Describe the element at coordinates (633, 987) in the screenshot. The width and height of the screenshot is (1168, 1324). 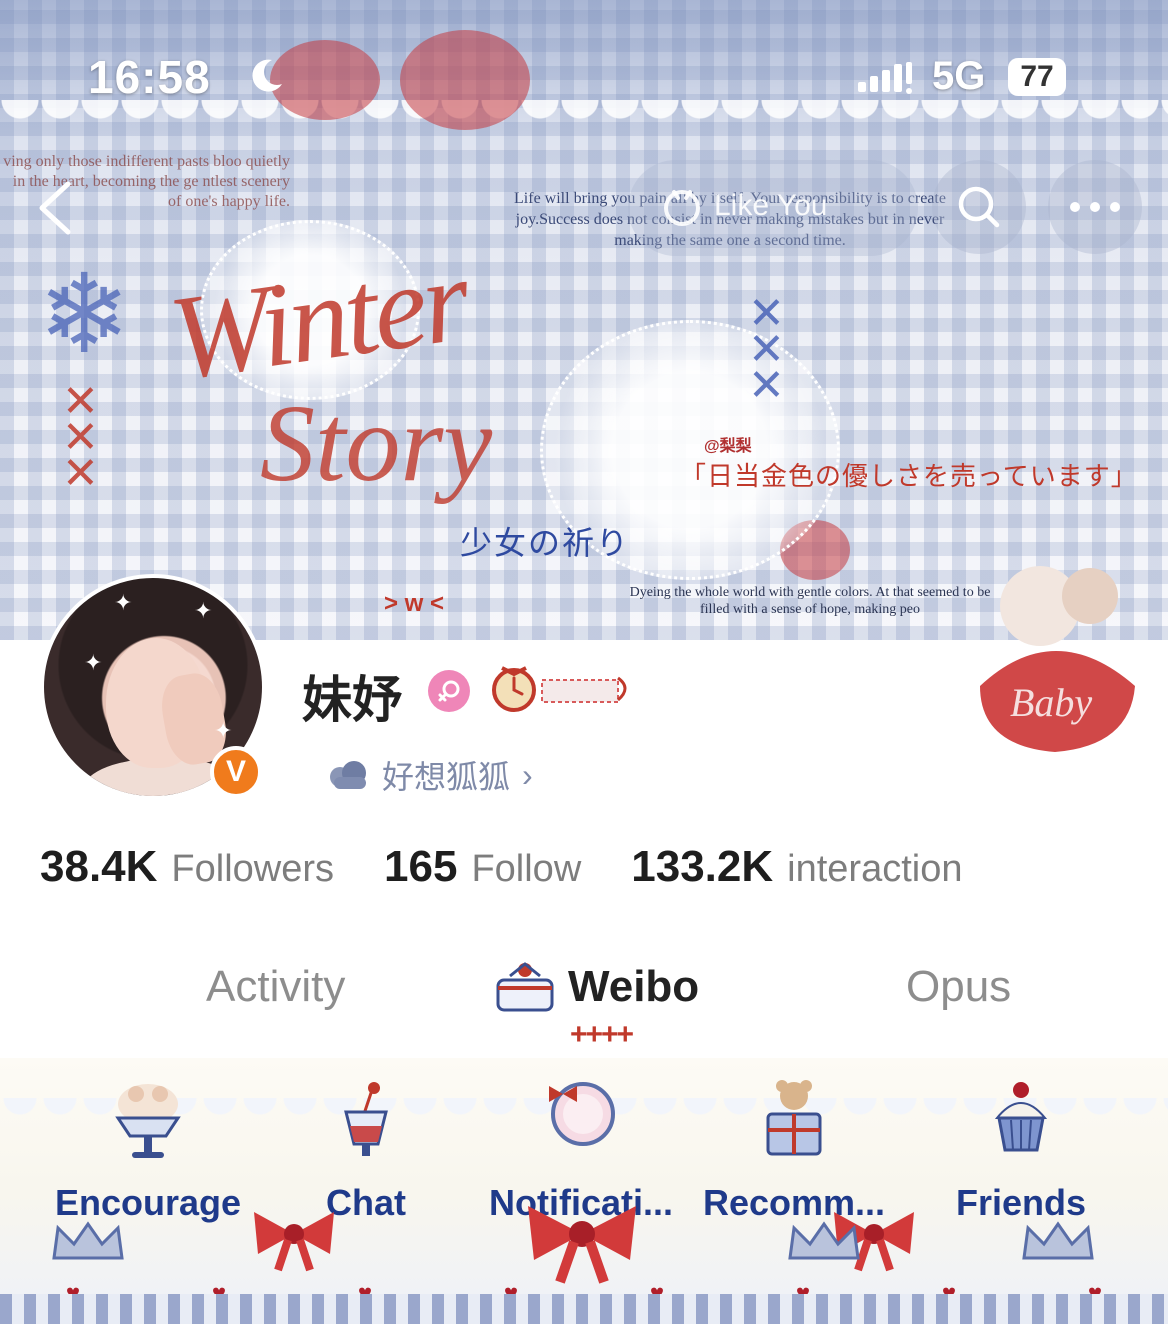
I see `tab-weibo: Weibo` at that location.